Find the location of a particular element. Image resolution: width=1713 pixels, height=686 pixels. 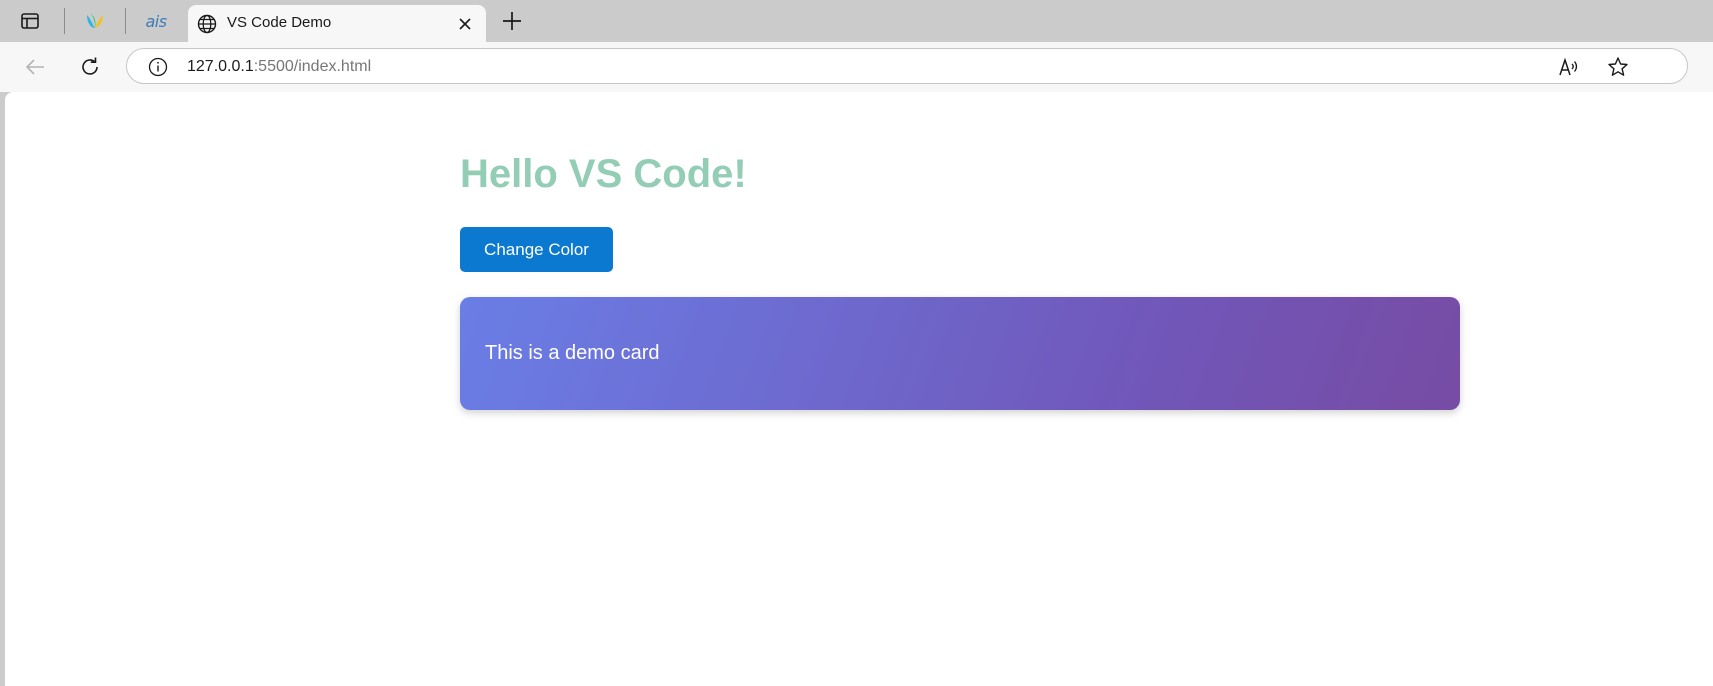

multicolor-leaf-icon is located at coordinates (95, 20).